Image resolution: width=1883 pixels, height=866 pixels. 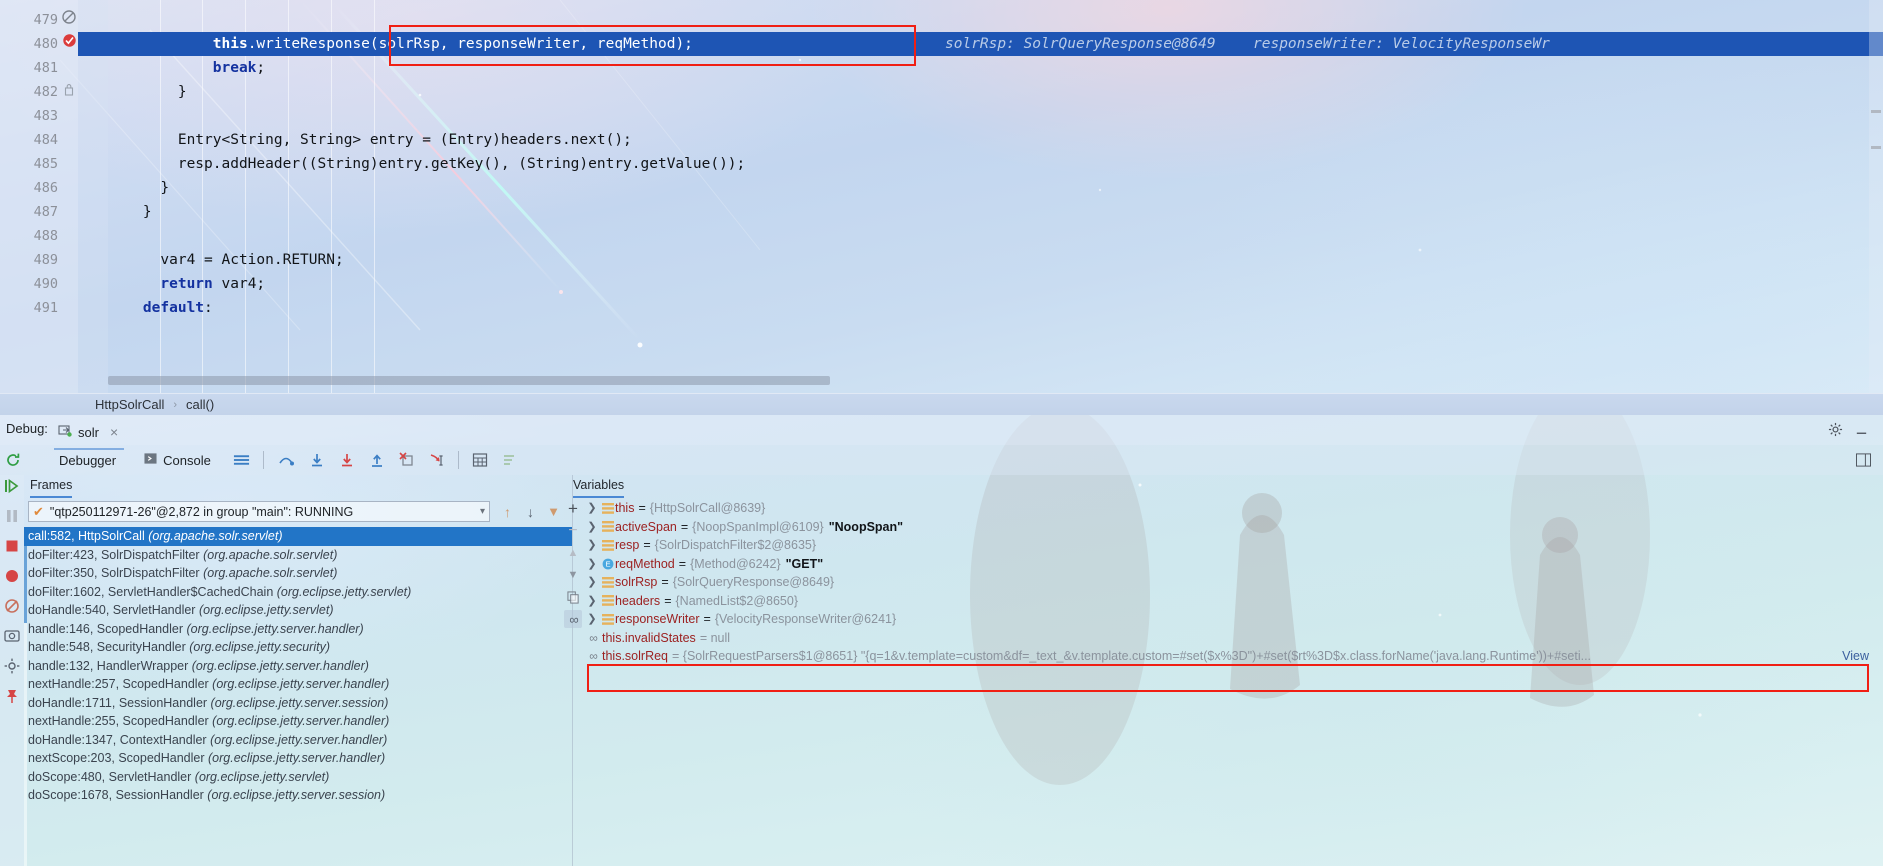 I want to click on rerun-icon, so click(x=14, y=460).